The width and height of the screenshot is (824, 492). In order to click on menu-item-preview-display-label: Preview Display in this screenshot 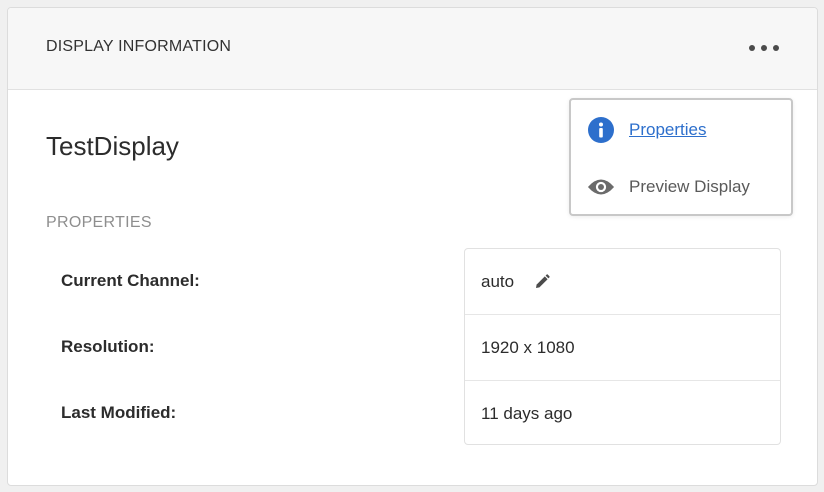, I will do `click(689, 186)`.